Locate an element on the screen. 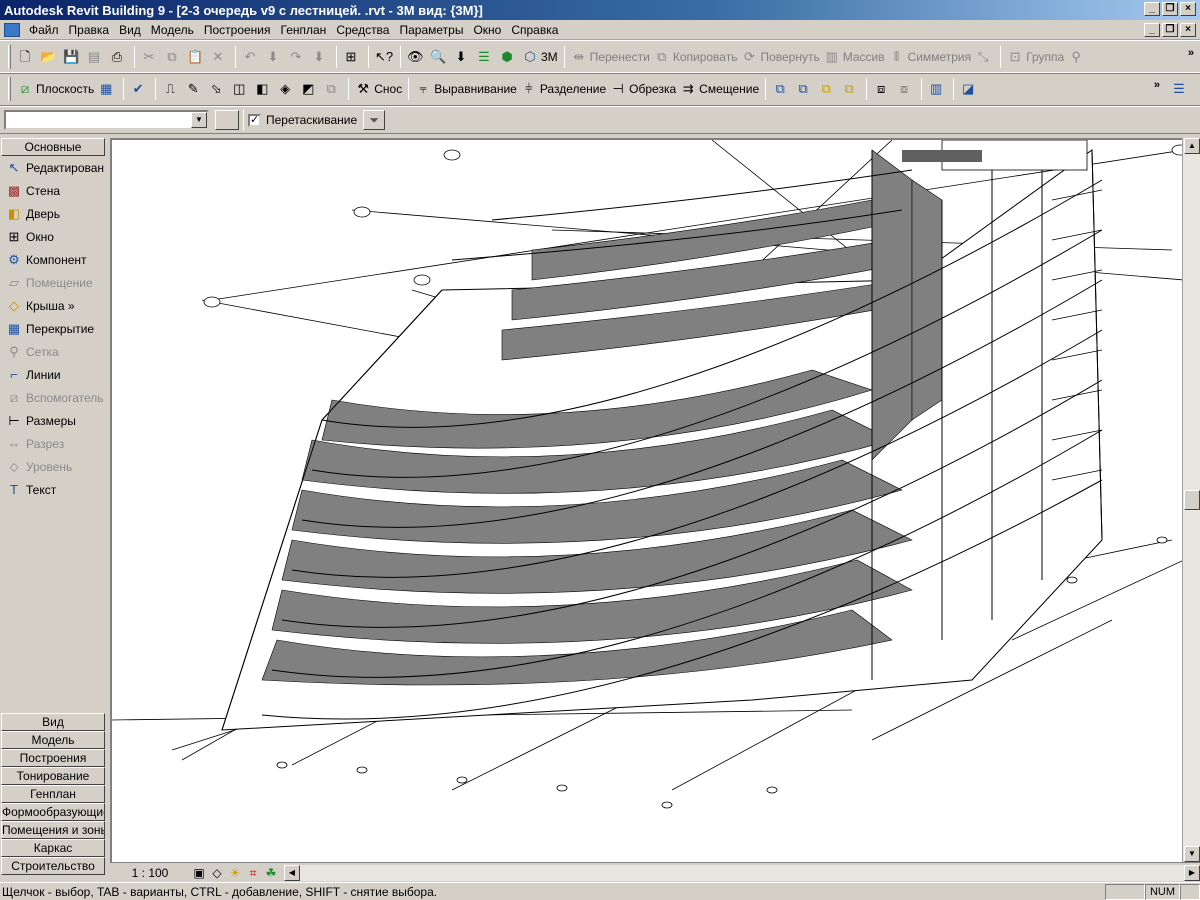 This screenshot has height=900, width=1200. palette-tab-4: Генплан is located at coordinates (53, 794).